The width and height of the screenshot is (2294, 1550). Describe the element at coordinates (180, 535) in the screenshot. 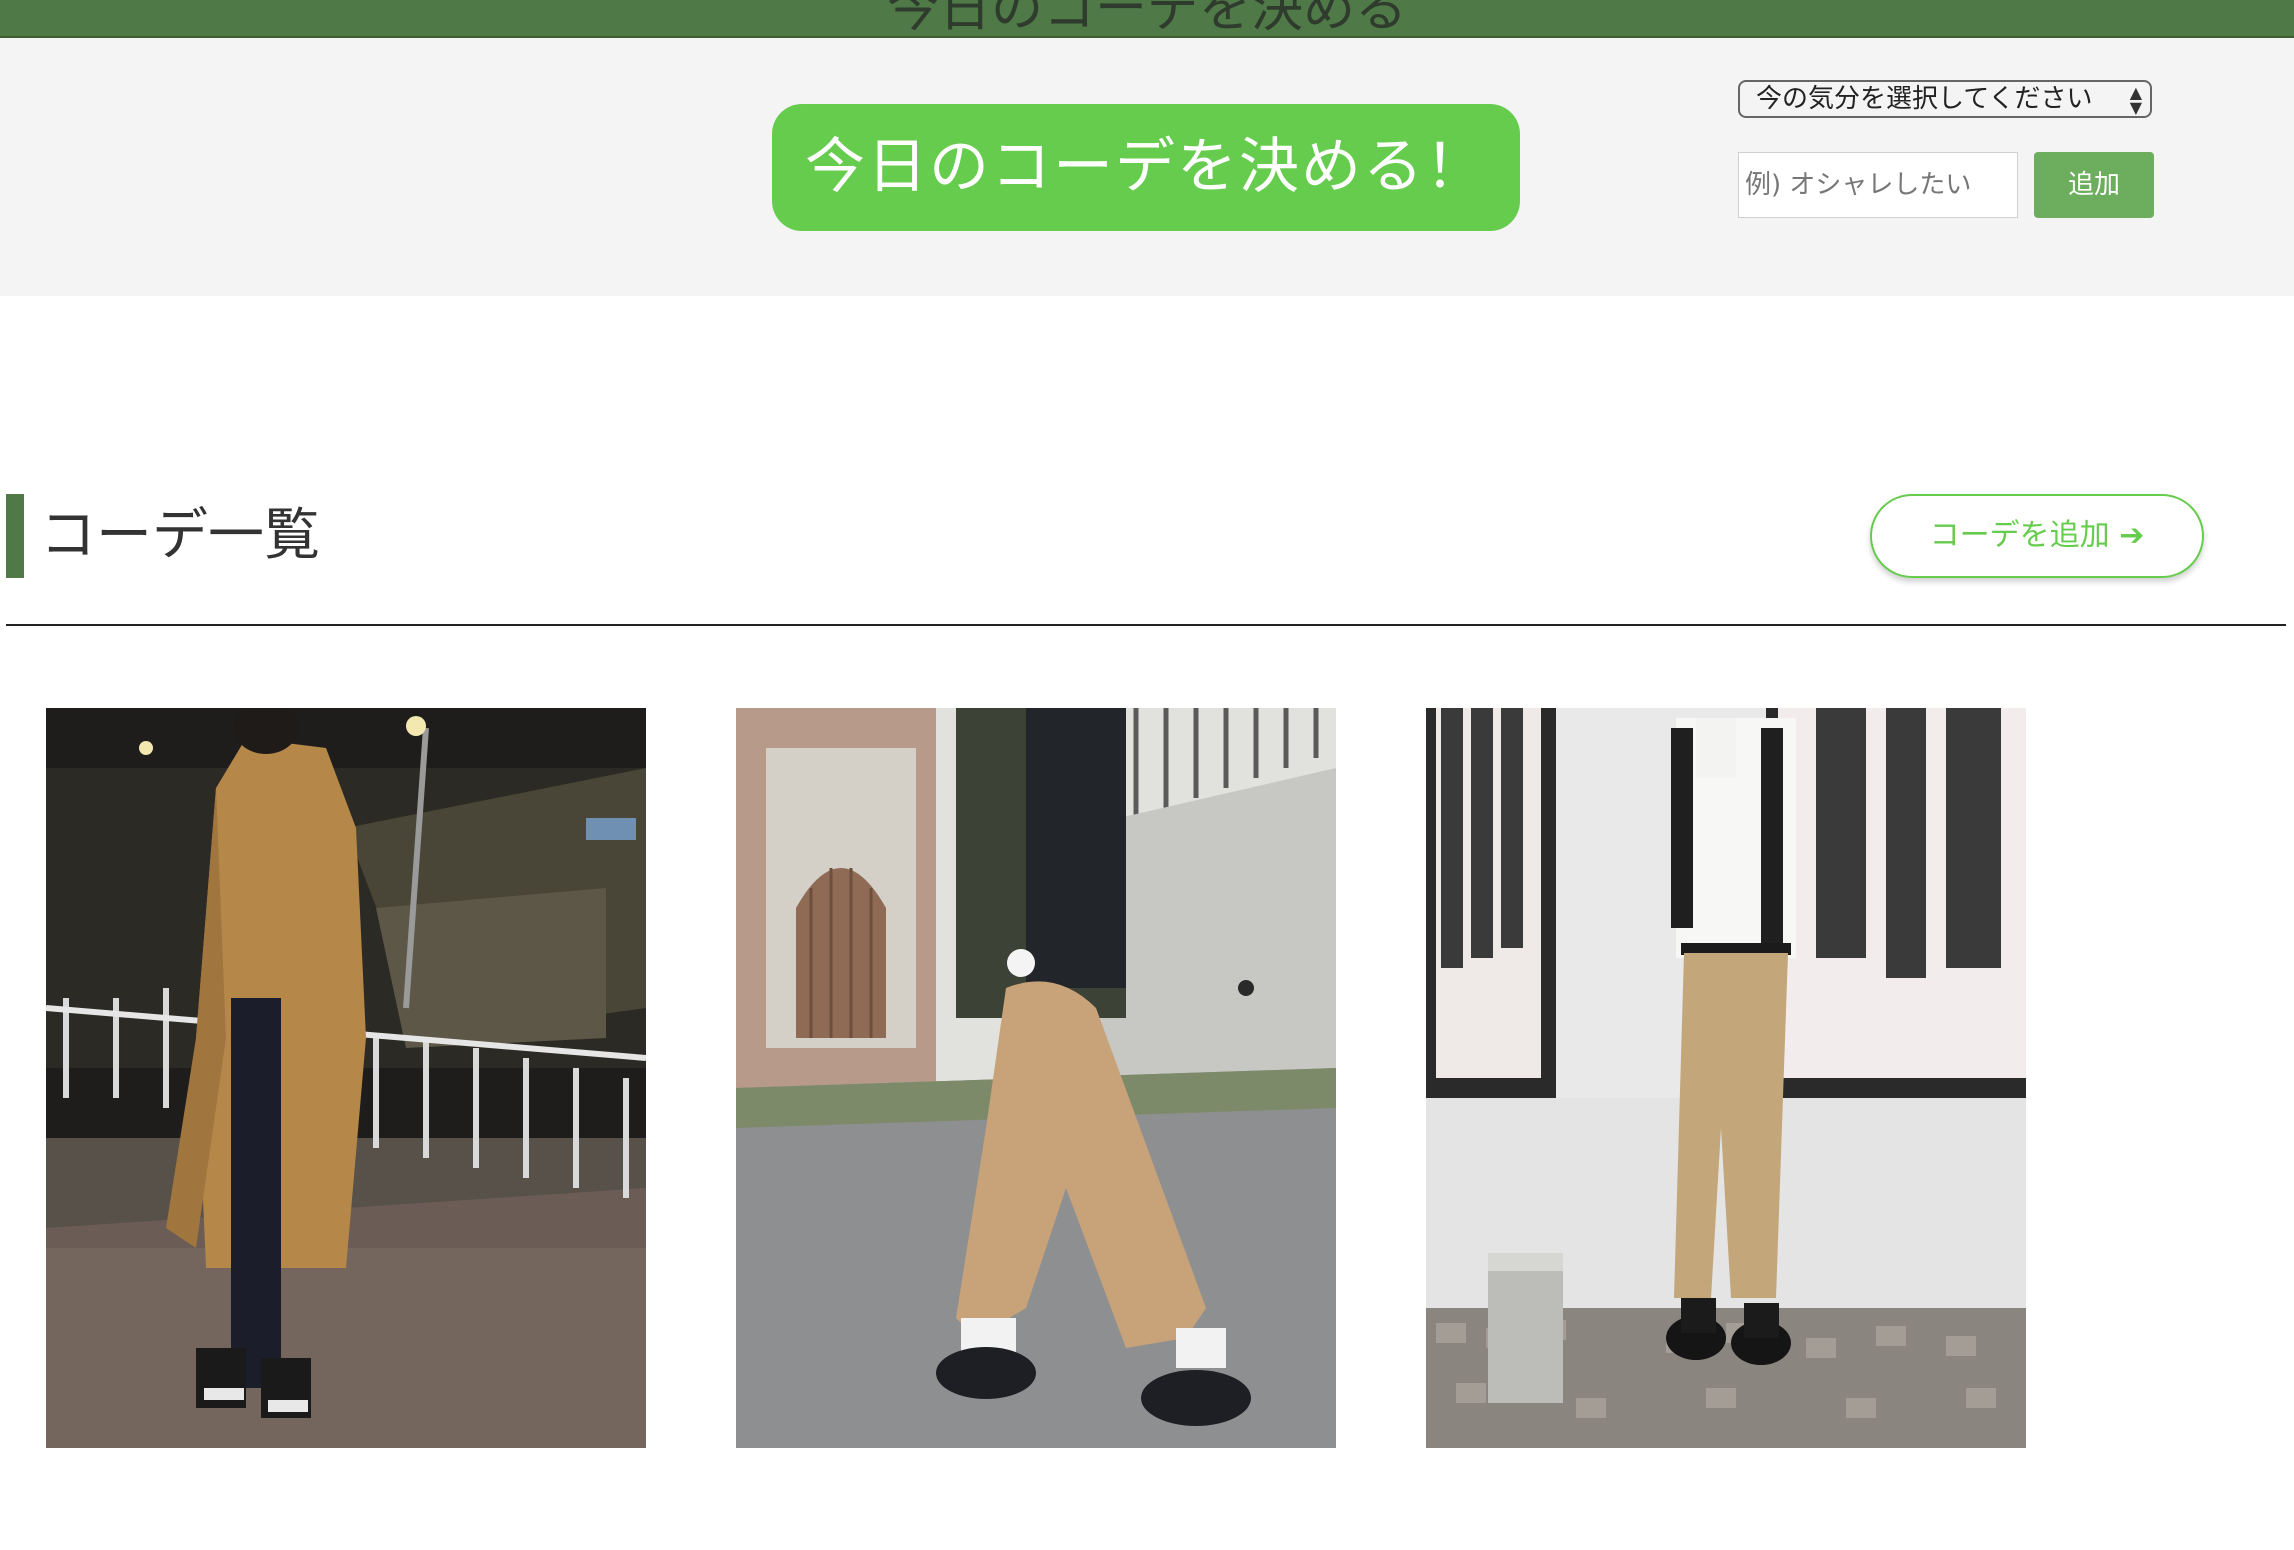

I see `section-title: コーデ一覧` at that location.